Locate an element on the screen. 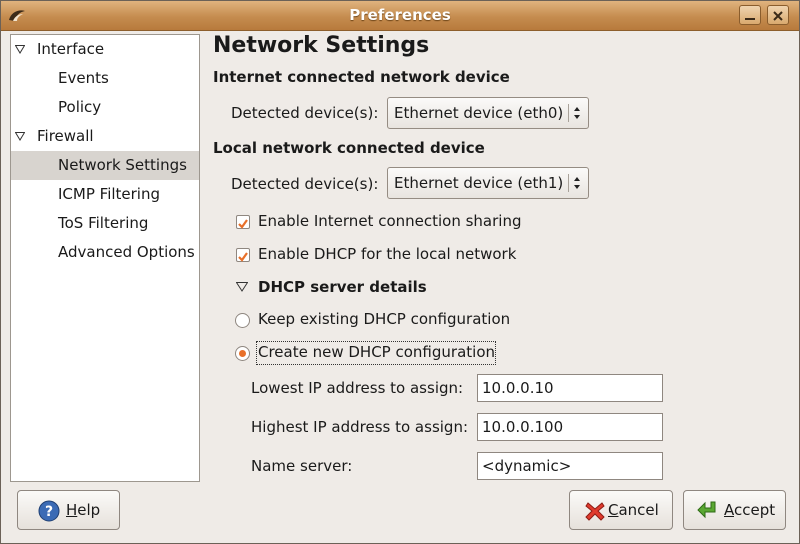 This screenshot has height=544, width=800. help-button: ? Help is located at coordinates (68, 510).